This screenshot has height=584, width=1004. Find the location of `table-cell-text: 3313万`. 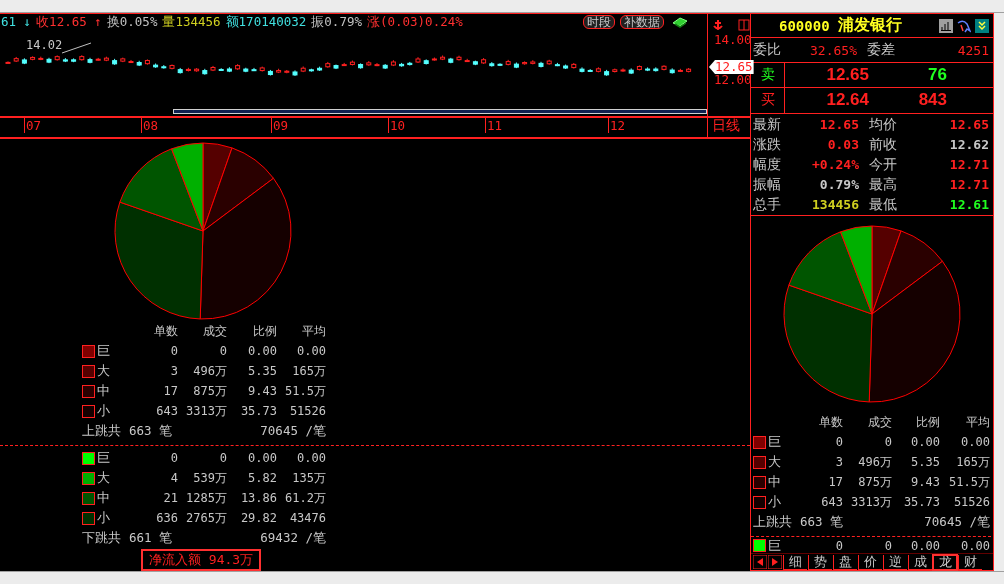

table-cell-text: 3313万 is located at coordinates (206, 411).